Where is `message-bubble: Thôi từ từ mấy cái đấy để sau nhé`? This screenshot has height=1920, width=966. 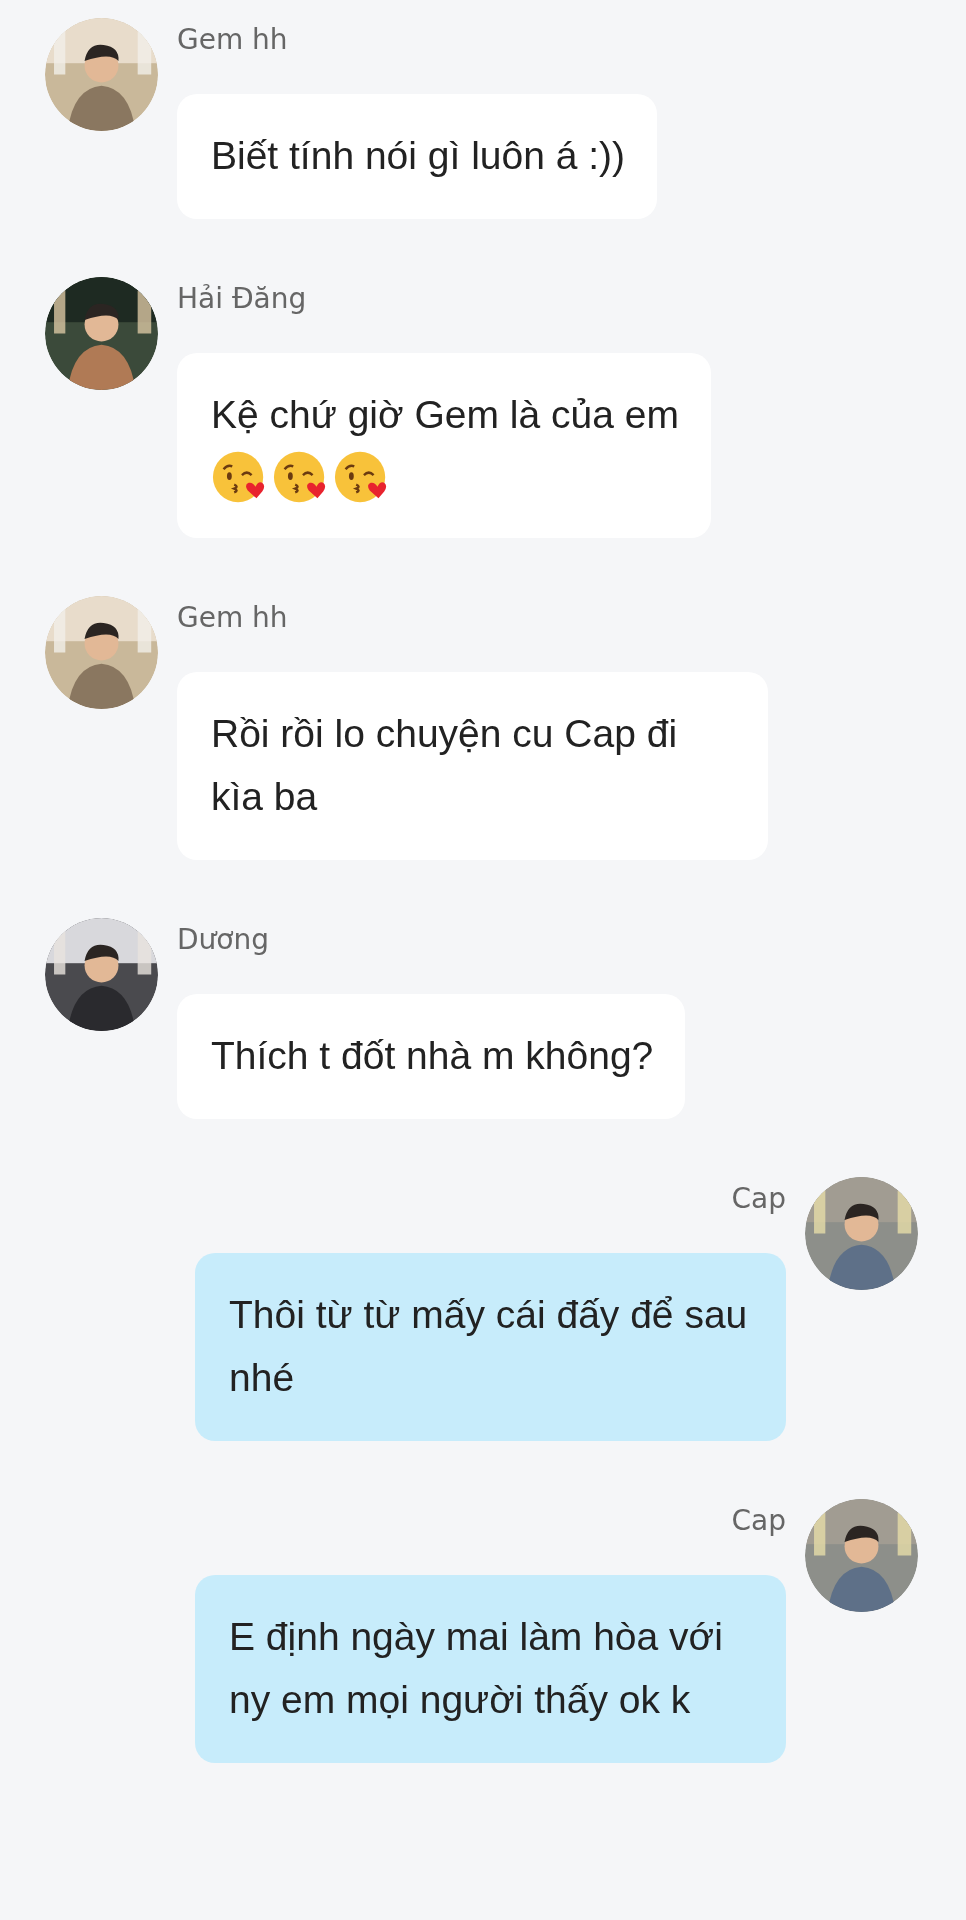 message-bubble: Thôi từ từ mấy cái đấy để sau nhé is located at coordinates (490, 1347).